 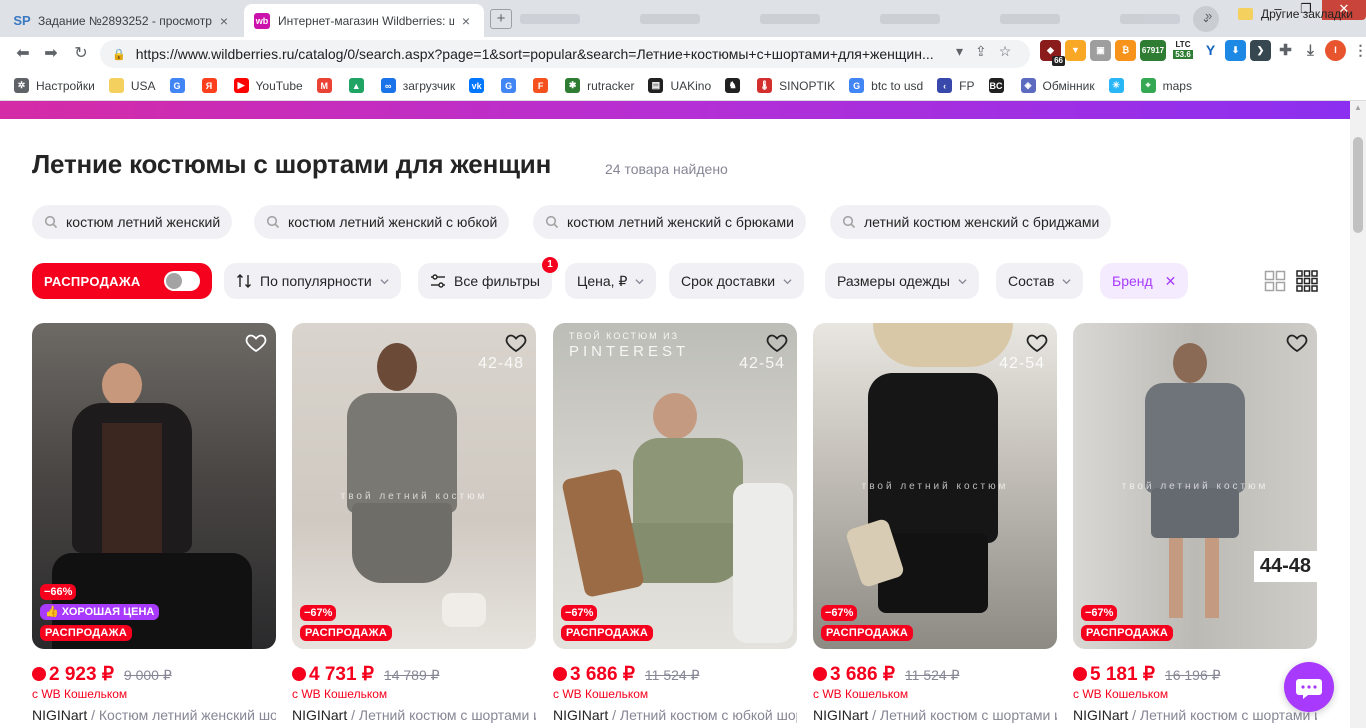 I want to click on product-title: NIGINart / Летний костюм с юбкой шортами, so click(x=675, y=715).